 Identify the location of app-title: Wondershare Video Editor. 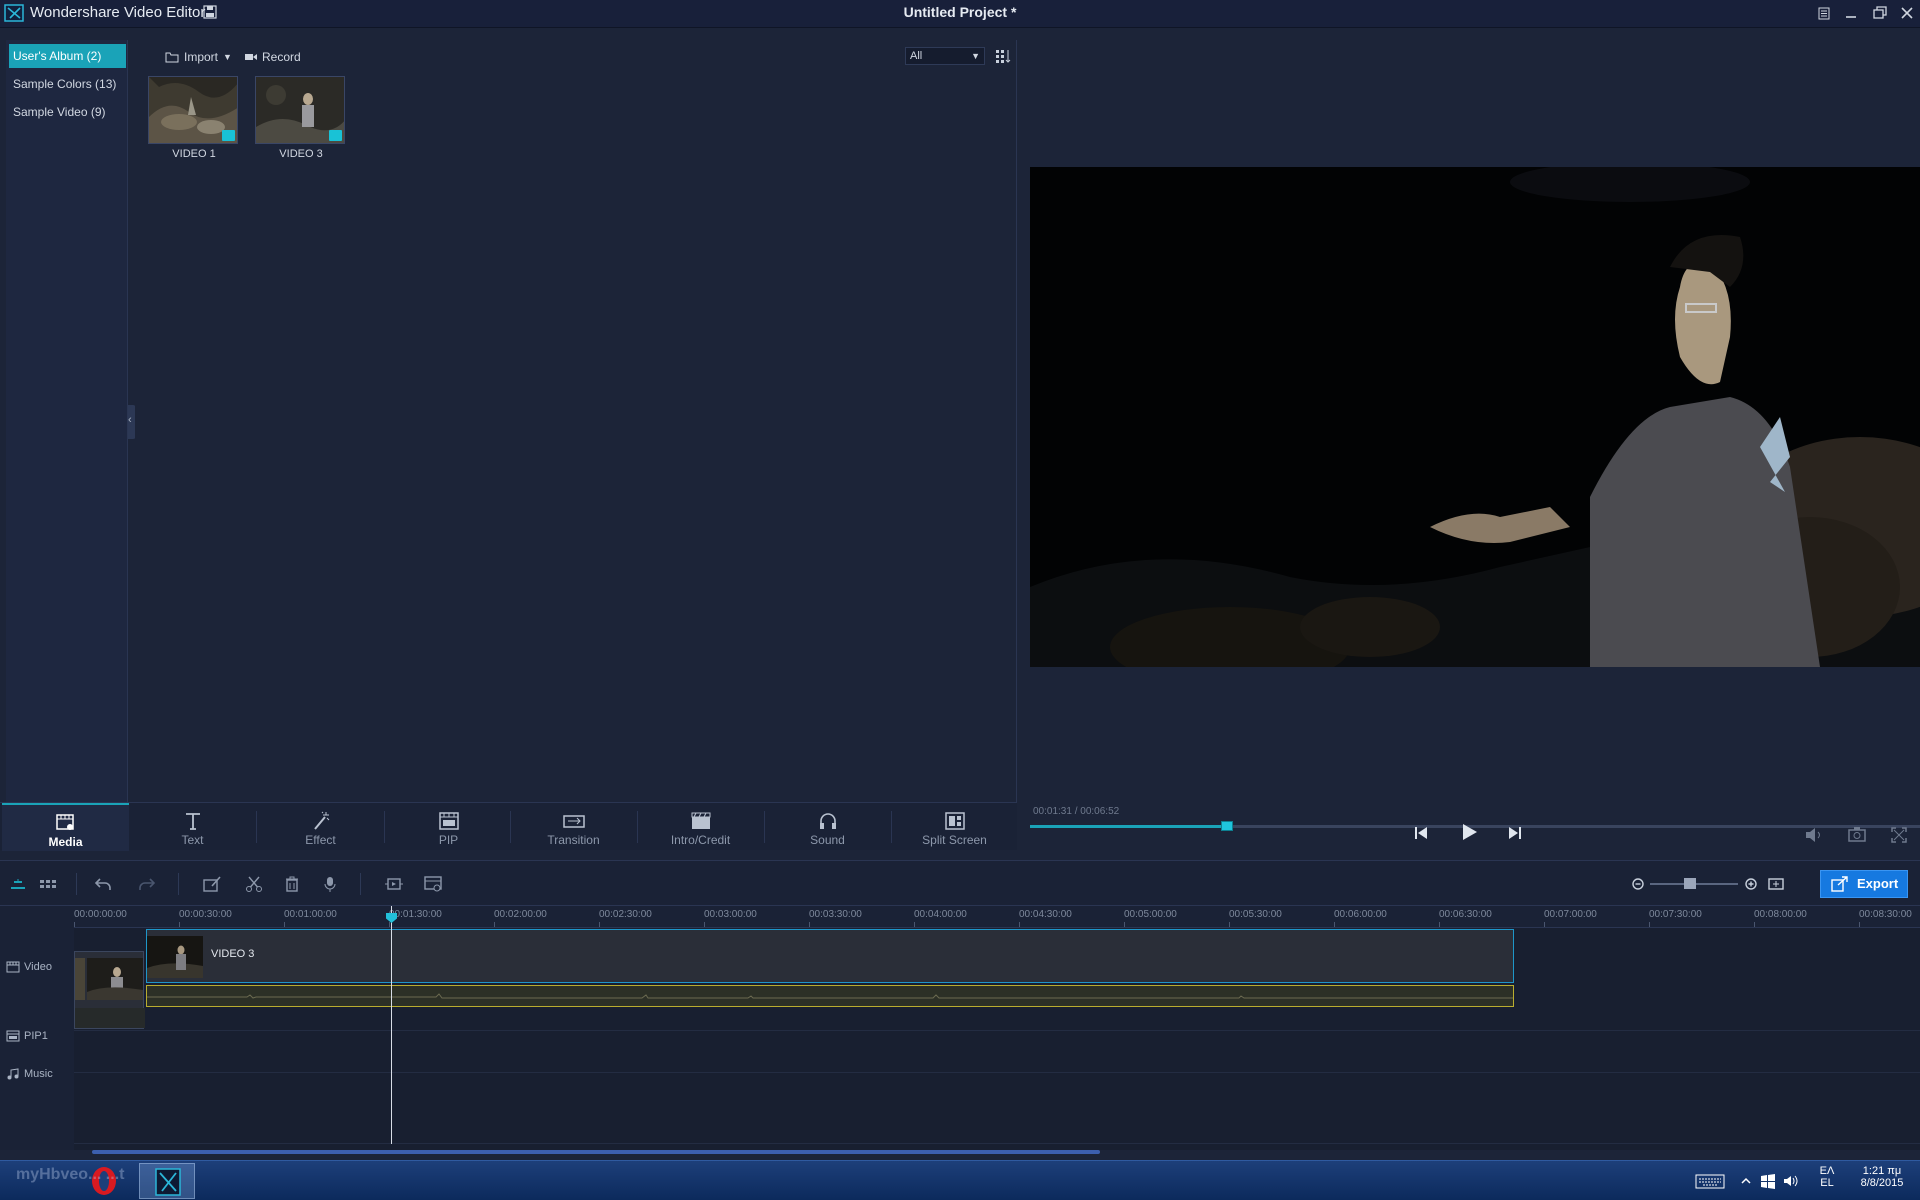
(118, 12).